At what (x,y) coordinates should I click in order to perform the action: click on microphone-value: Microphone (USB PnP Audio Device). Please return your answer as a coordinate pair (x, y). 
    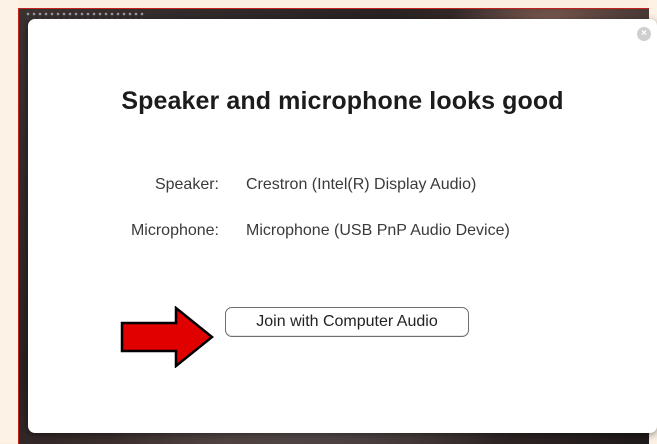
    Looking at the image, I should click on (378, 230).